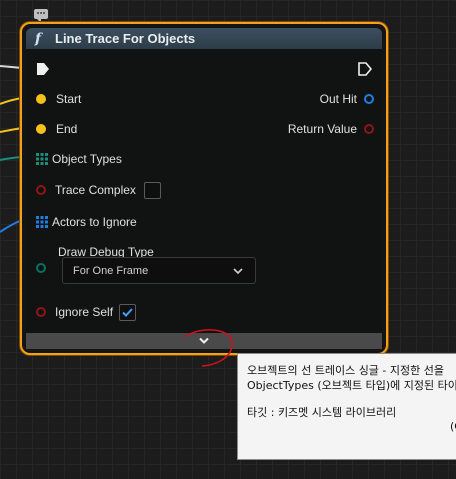  What do you see at coordinates (94, 222) in the screenshot?
I see `actors-to-ignore-label: Actors to Ignore` at bounding box center [94, 222].